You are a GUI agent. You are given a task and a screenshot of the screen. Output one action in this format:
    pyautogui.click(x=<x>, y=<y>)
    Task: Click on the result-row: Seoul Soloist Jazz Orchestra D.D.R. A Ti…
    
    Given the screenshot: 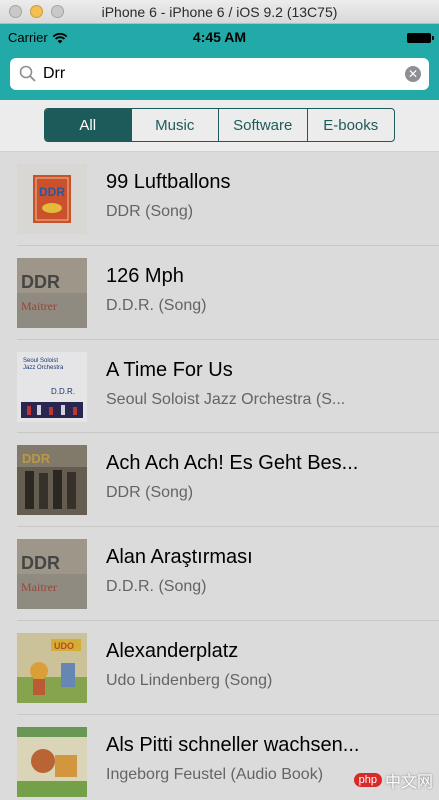 What is the action you would take?
    pyautogui.click(x=228, y=387)
    